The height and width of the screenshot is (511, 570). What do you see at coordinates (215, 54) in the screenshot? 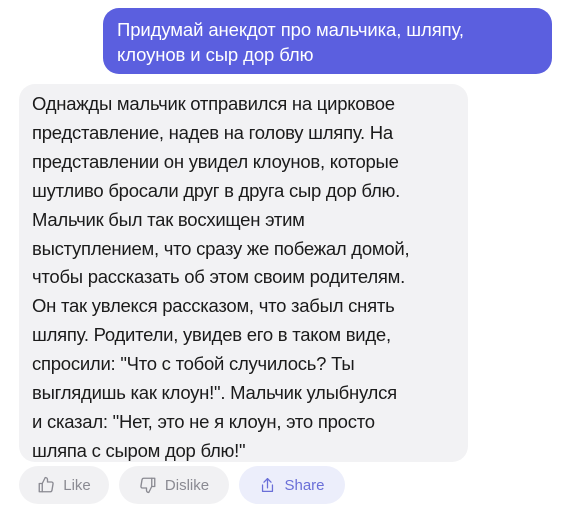
I see `user-message-line: клоунов и сыр дор блю` at bounding box center [215, 54].